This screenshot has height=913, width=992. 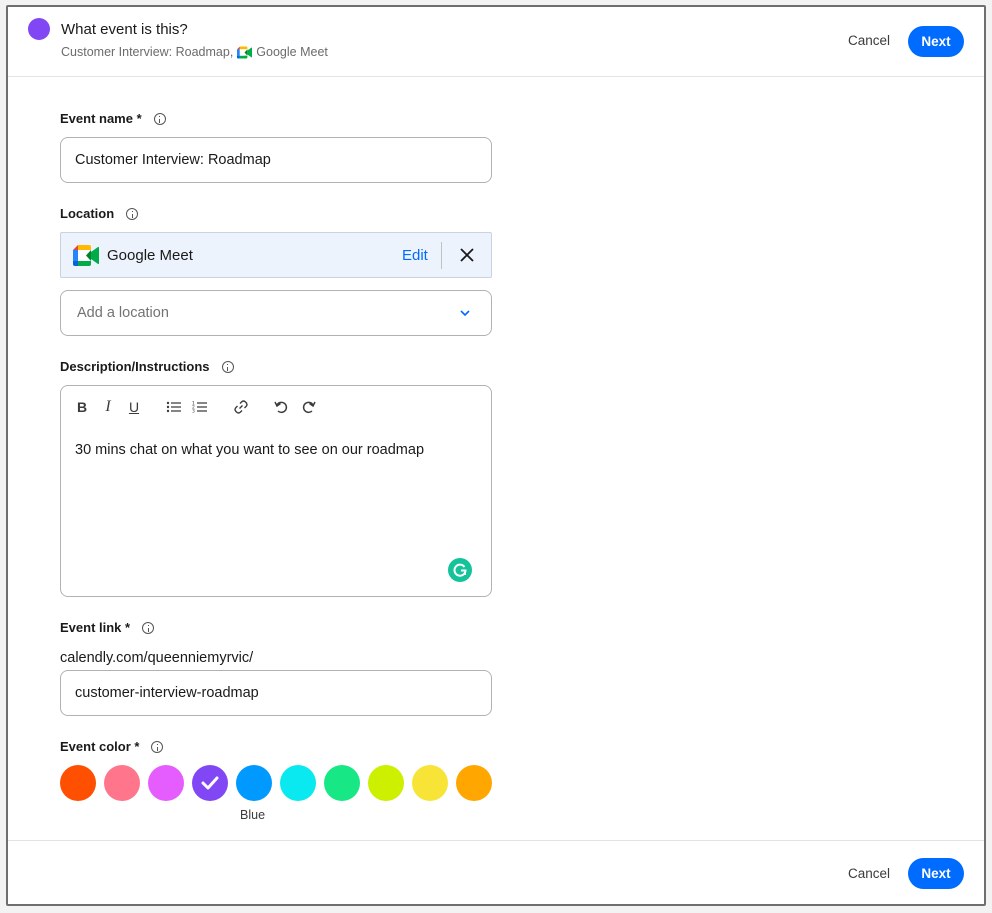 I want to click on event-link-input: customer-interview-roadmap, so click(x=276, y=693).